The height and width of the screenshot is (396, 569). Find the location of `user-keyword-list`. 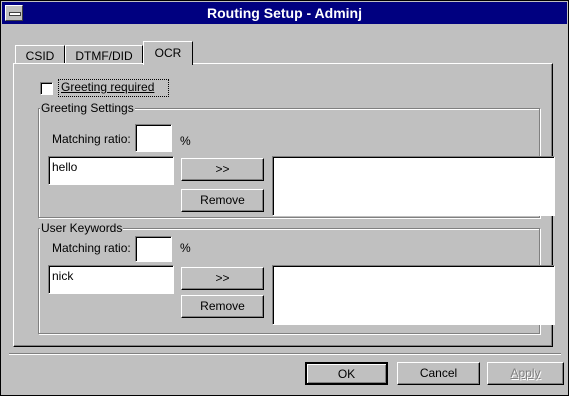

user-keyword-list is located at coordinates (413, 295).